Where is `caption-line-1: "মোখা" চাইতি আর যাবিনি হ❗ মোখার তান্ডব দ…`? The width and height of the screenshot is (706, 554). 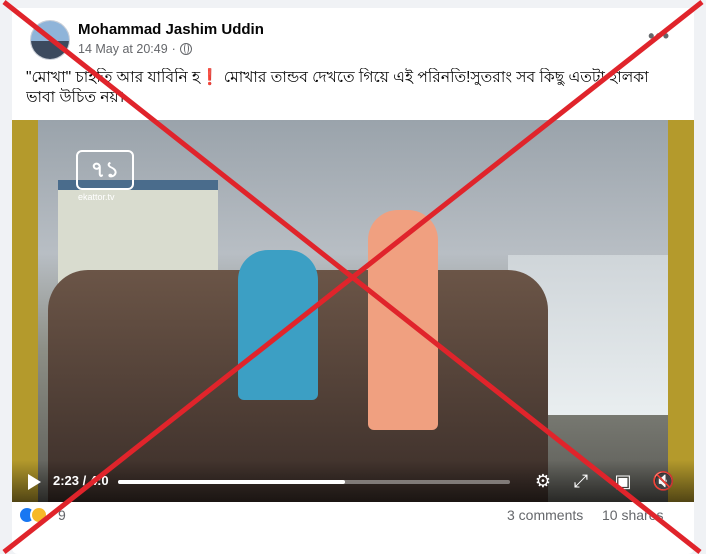
caption-line-1: "মোখা" চাইতি আর যাবিনি হ❗ মোখার তান্ডব দ… is located at coordinates (337, 77).